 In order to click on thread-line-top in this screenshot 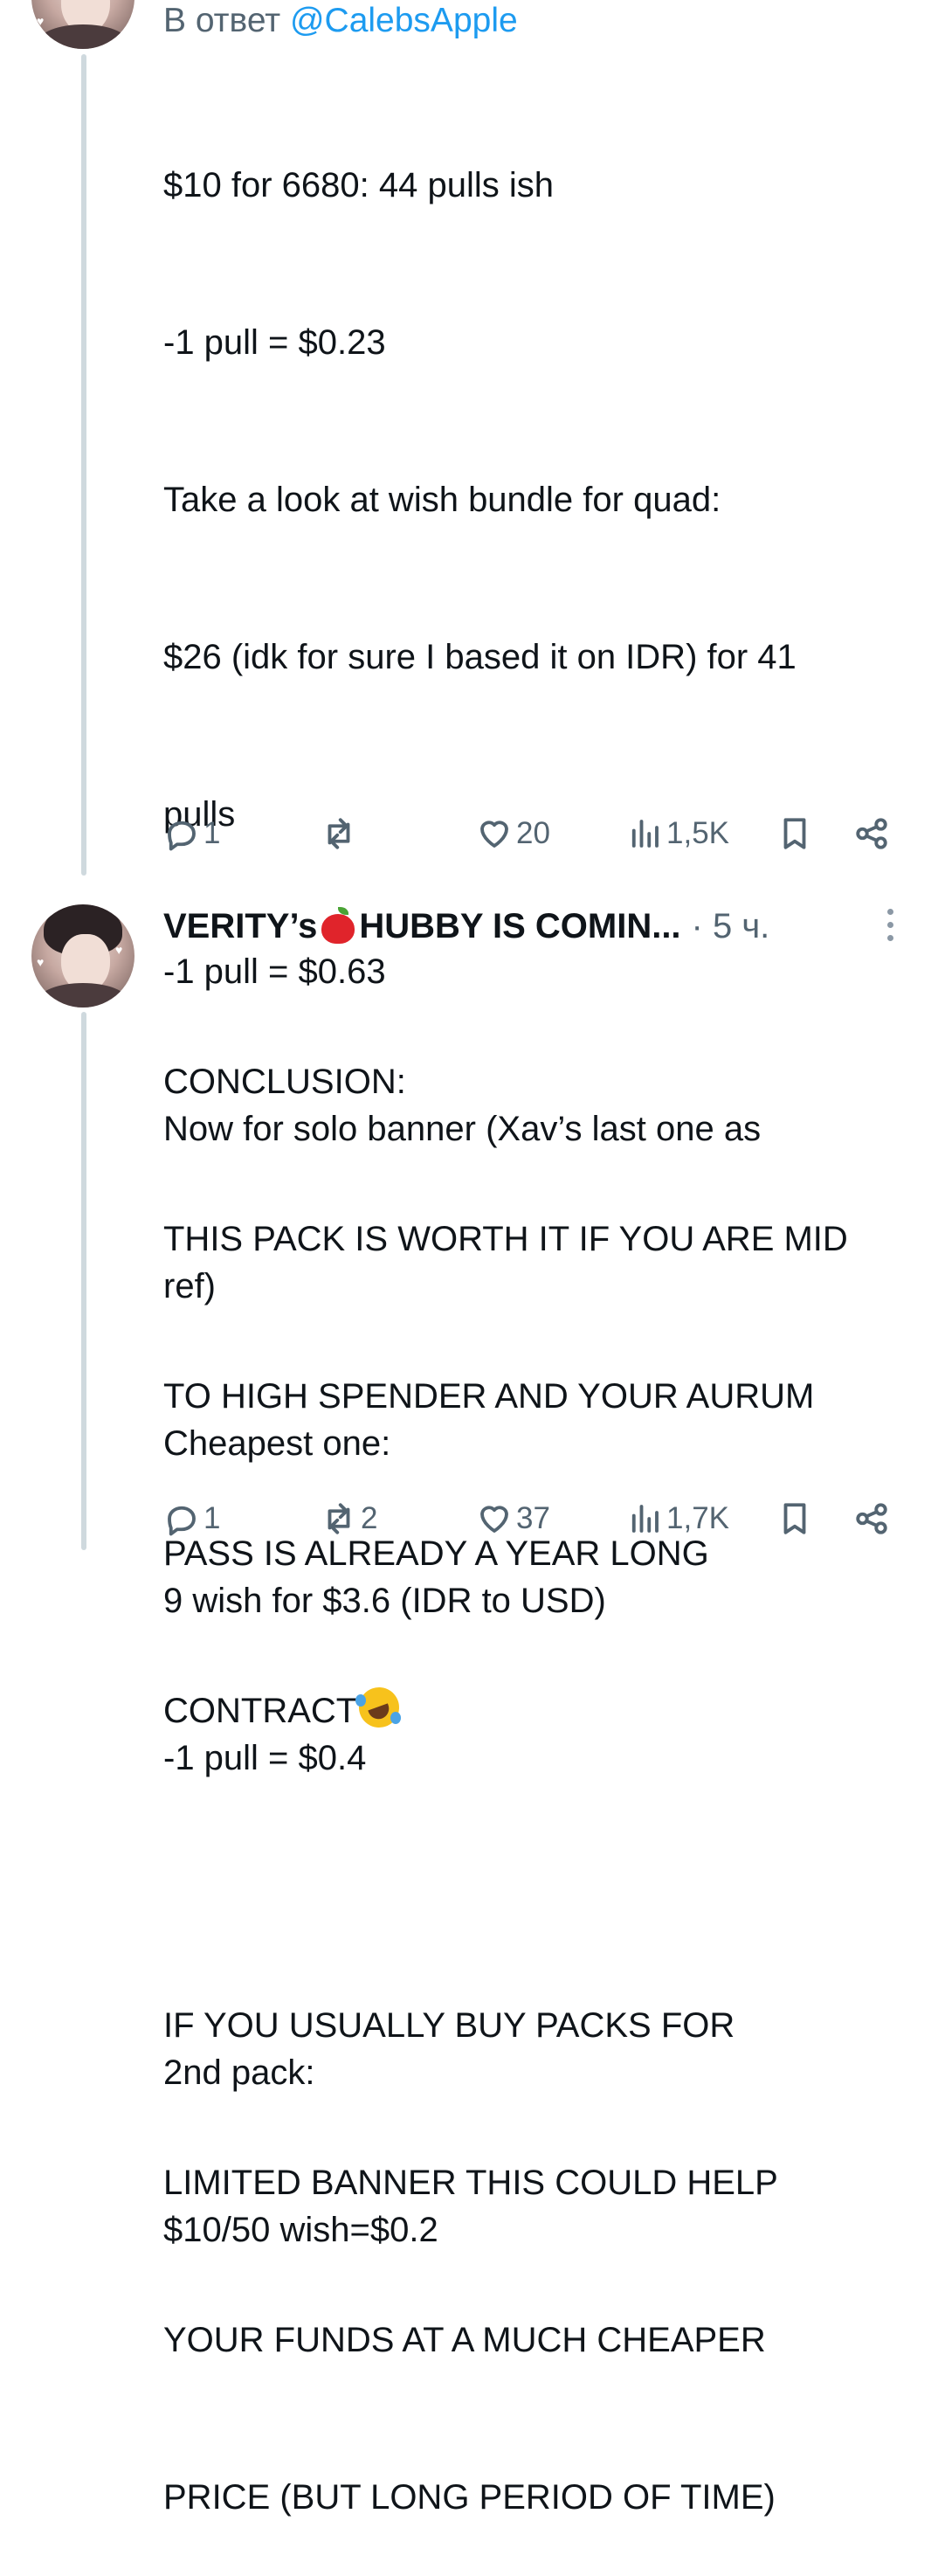, I will do `click(83, 465)`.